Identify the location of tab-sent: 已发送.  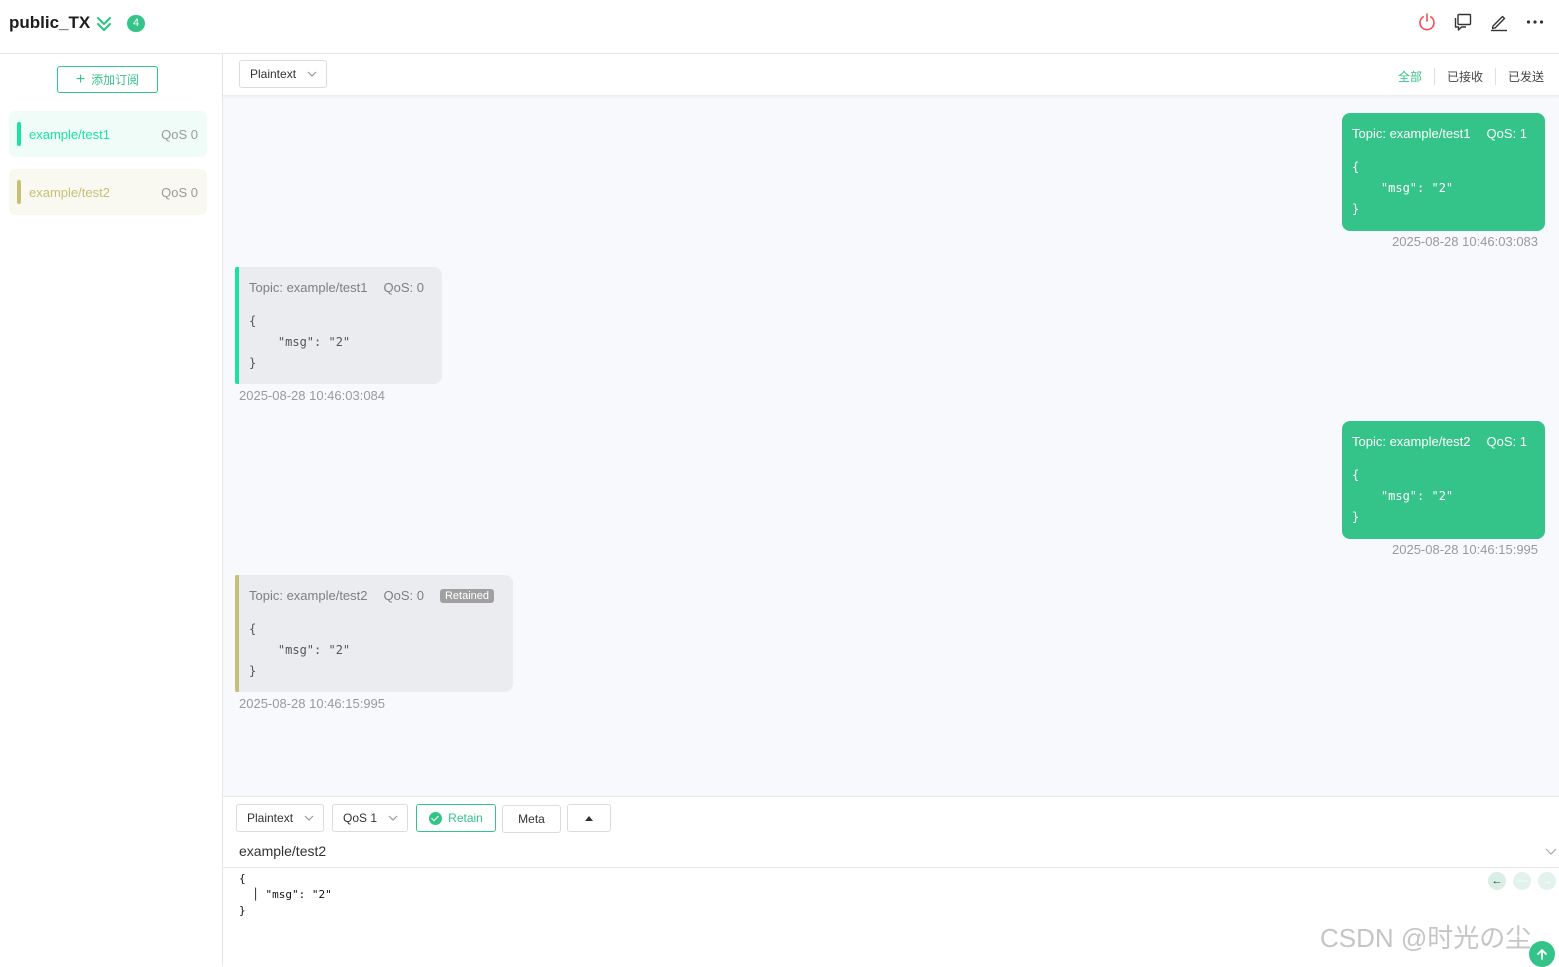
(1525, 76).